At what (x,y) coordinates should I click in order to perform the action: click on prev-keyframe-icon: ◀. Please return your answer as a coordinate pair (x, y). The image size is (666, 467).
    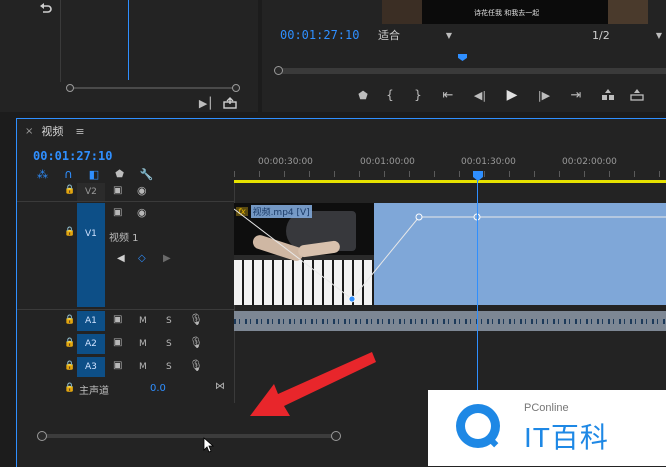
    Looking at the image, I should click on (121, 258).